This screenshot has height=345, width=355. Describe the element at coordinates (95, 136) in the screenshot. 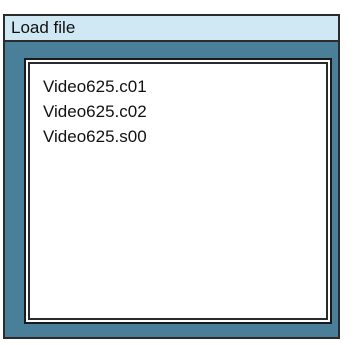

I see `file-list-item: Video625.s00` at that location.